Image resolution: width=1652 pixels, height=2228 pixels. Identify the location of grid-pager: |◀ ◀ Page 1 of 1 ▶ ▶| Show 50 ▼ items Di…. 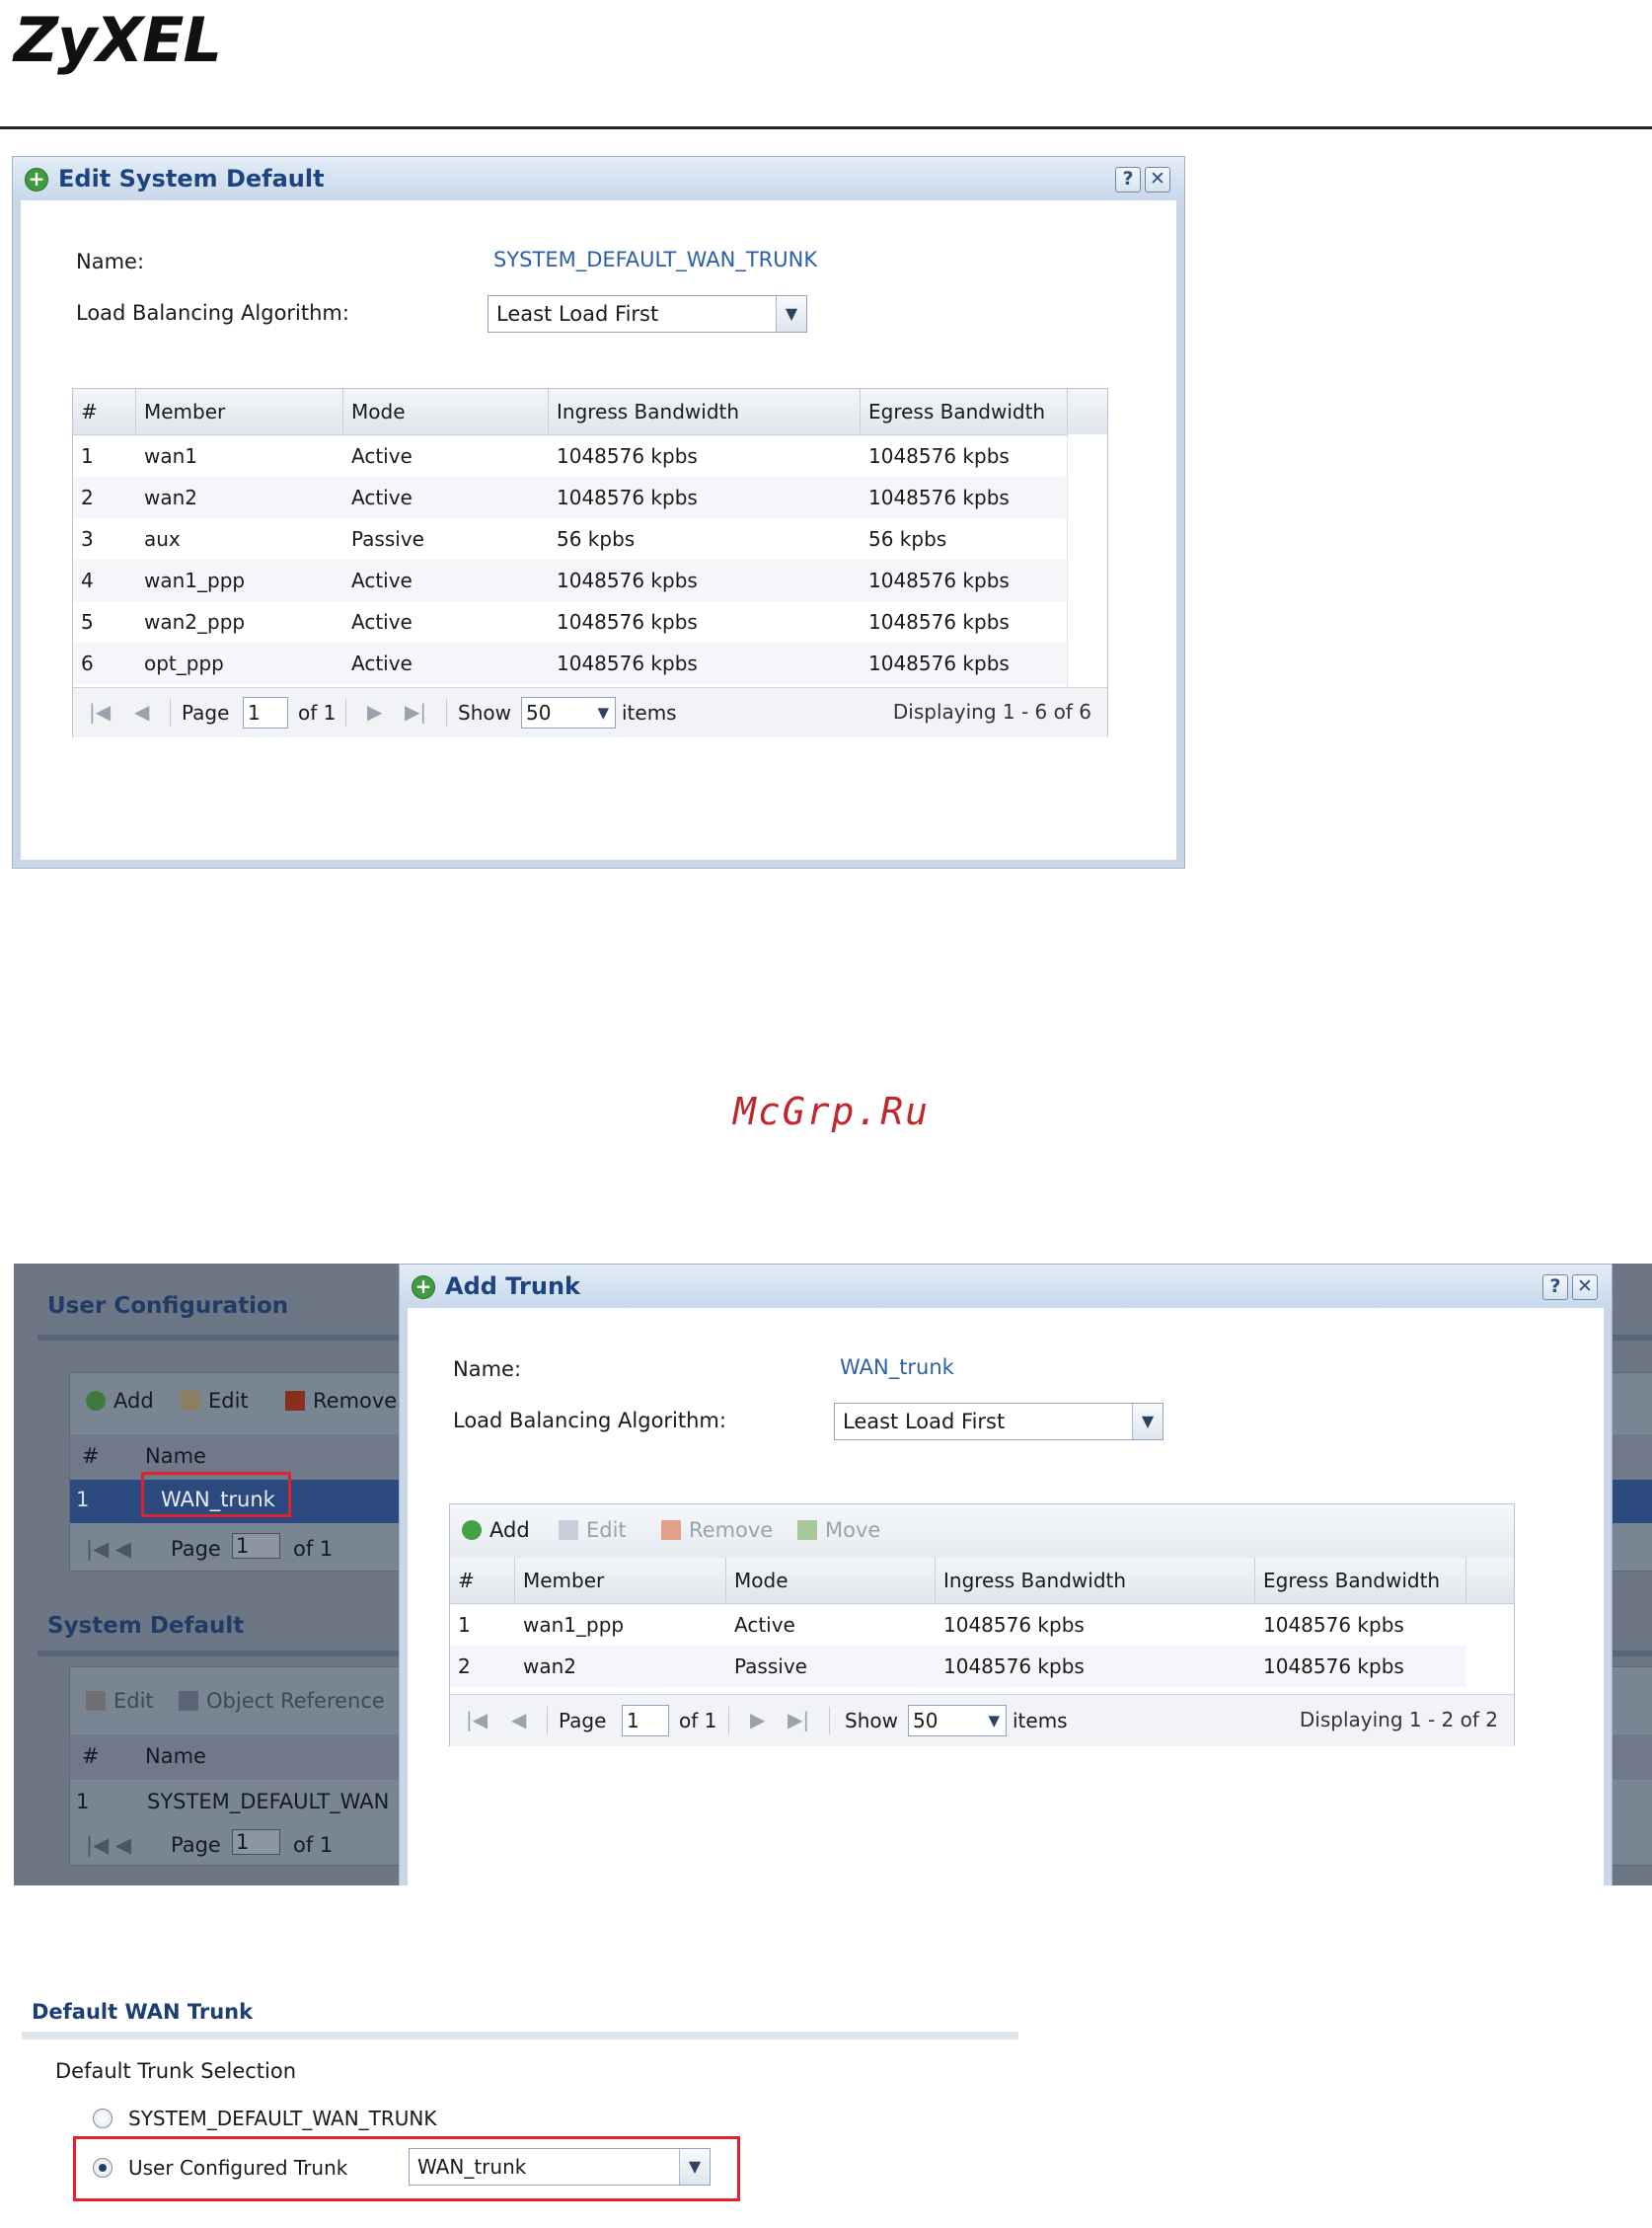
(982, 1720).